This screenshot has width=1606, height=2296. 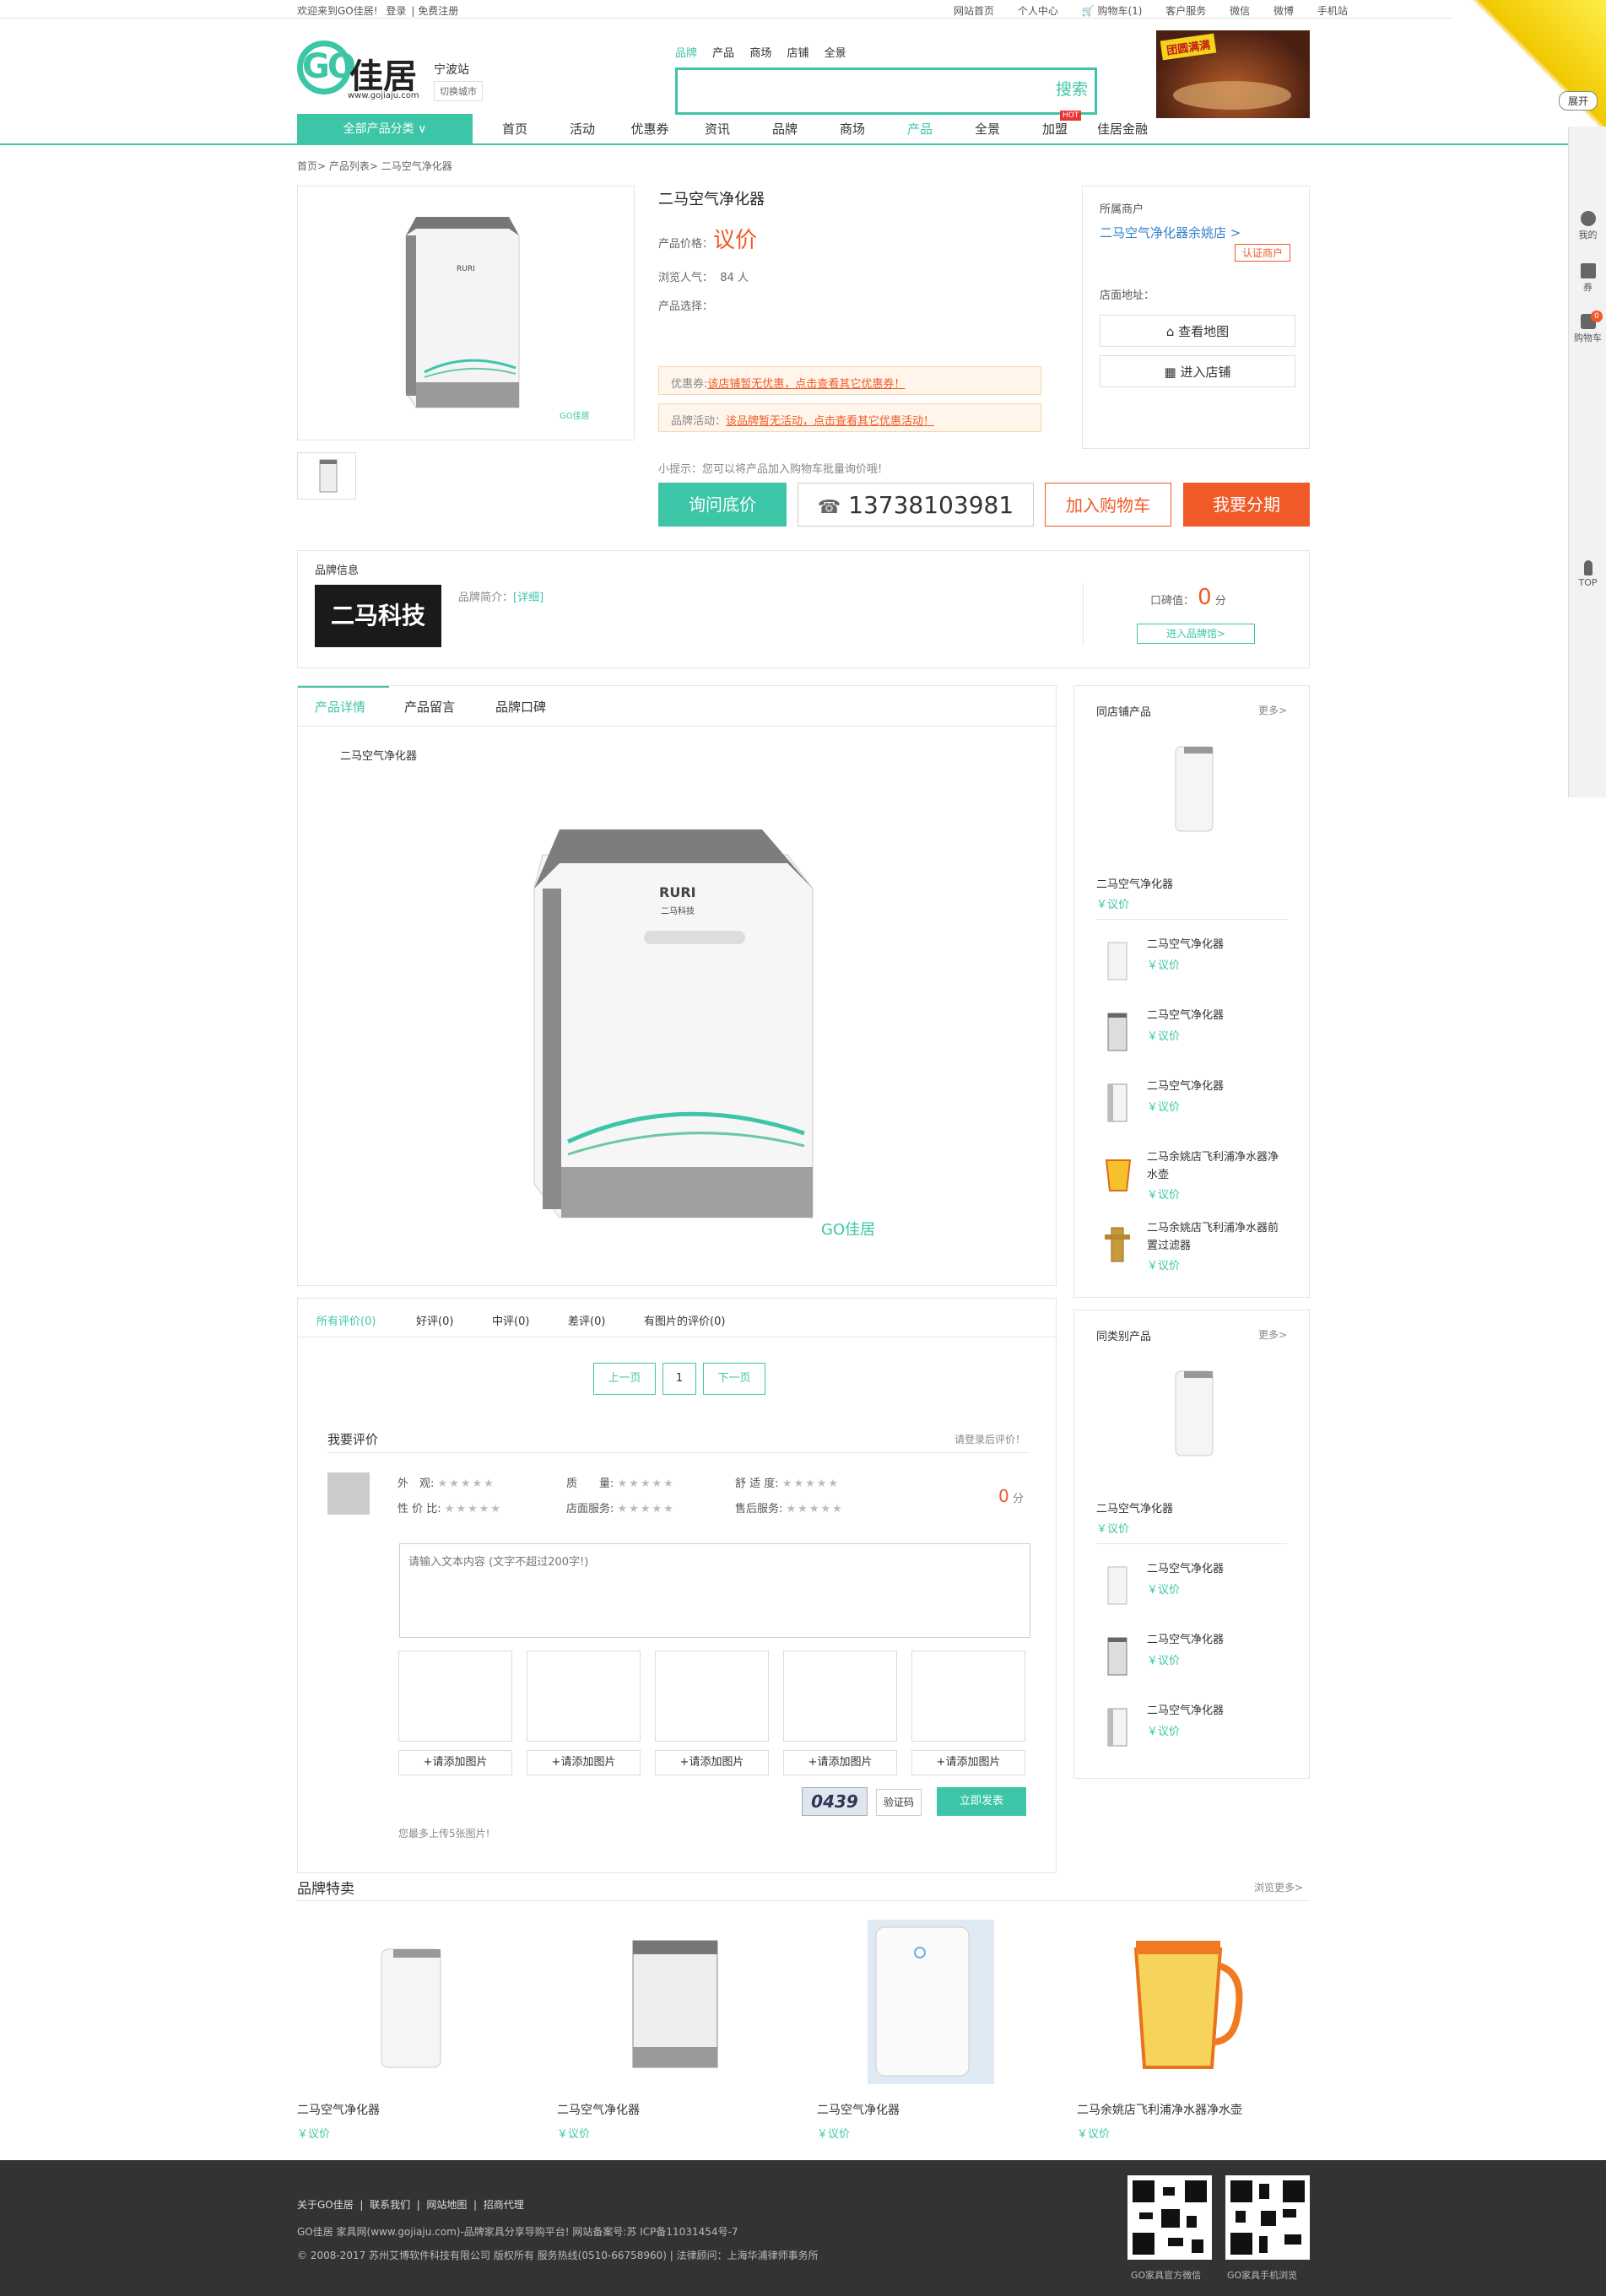 I want to click on enter-brand-button: 进入品牌馆>, so click(x=1196, y=634).